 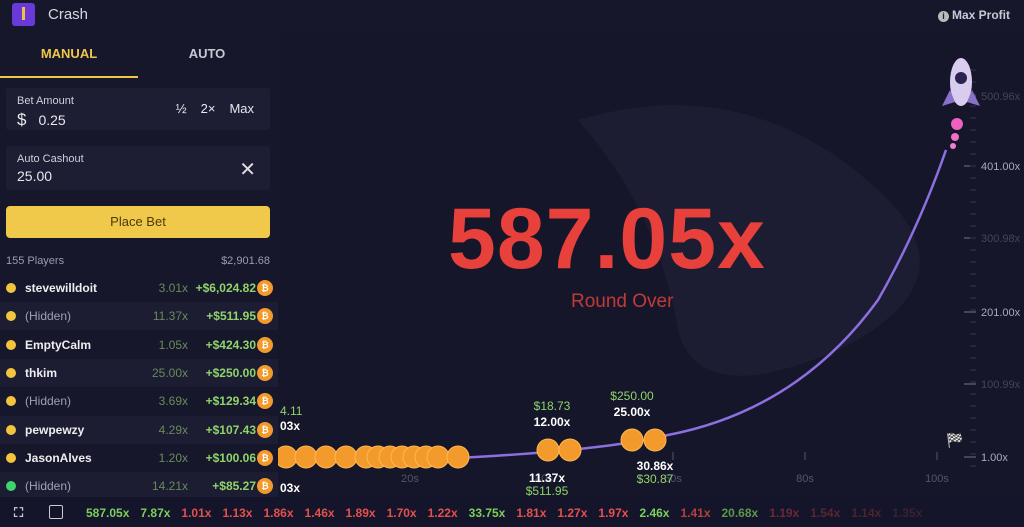 What do you see at coordinates (937, 479) in the screenshot?
I see `x-tick-label: 100s` at bounding box center [937, 479].